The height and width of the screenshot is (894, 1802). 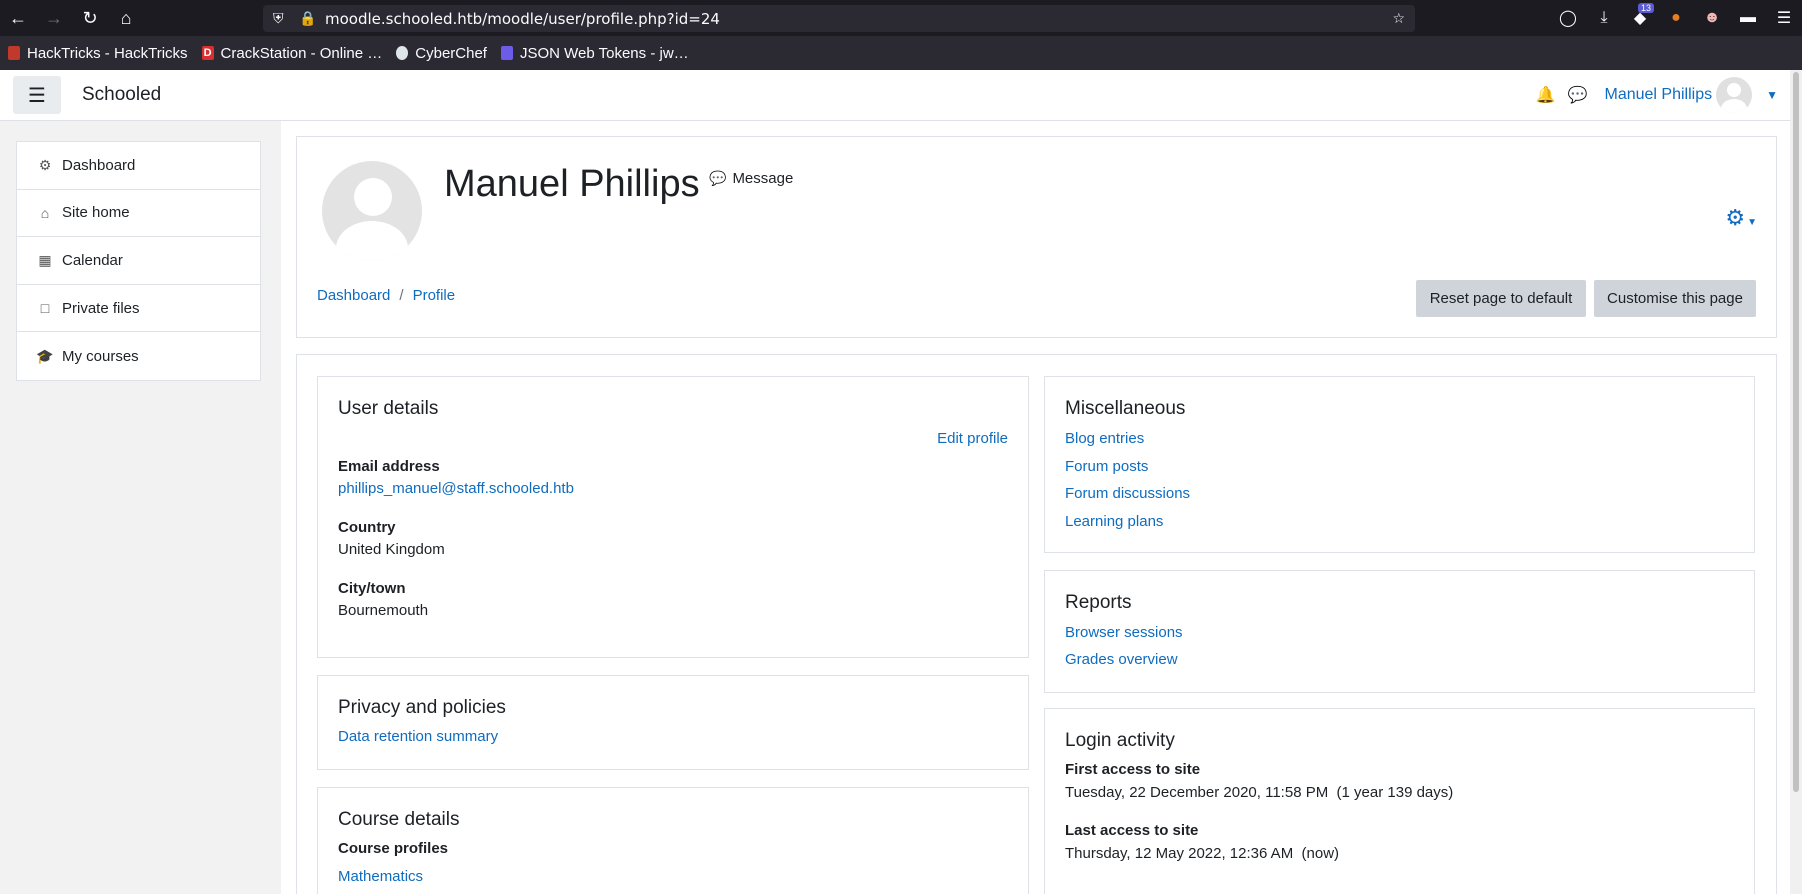 What do you see at coordinates (99, 165) in the screenshot?
I see `sidebar-item-label: Dashboard` at bounding box center [99, 165].